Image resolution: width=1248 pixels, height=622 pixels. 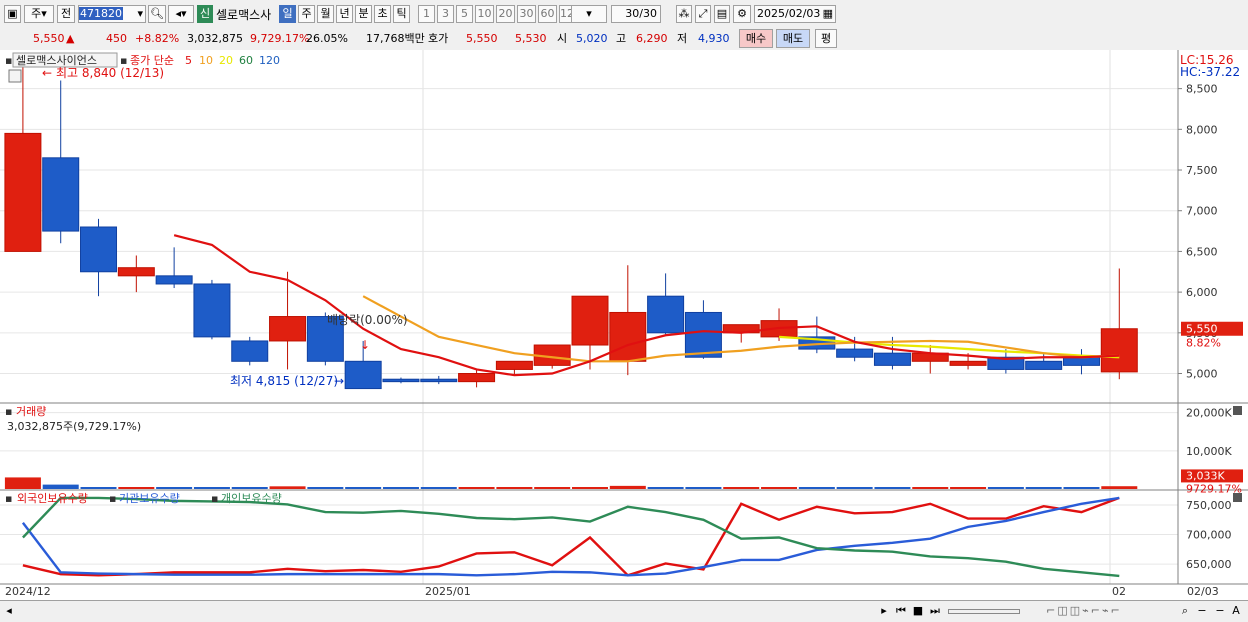 I want to click on new-badge: 신, so click(x=205, y=14).